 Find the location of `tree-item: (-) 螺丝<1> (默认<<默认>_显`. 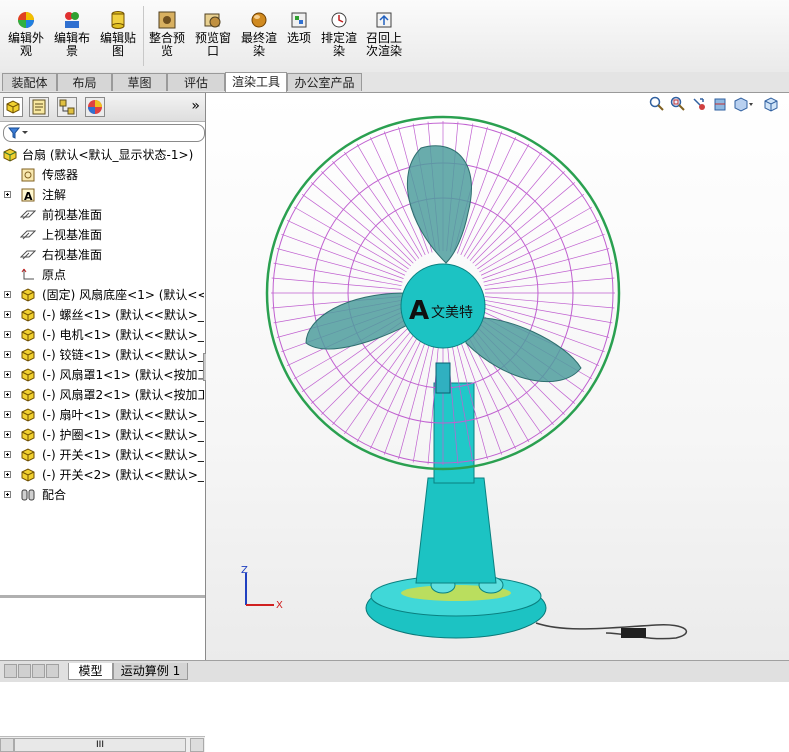

tree-item: (-) 螺丝<1> (默认<<默认>_显 is located at coordinates (102, 315).